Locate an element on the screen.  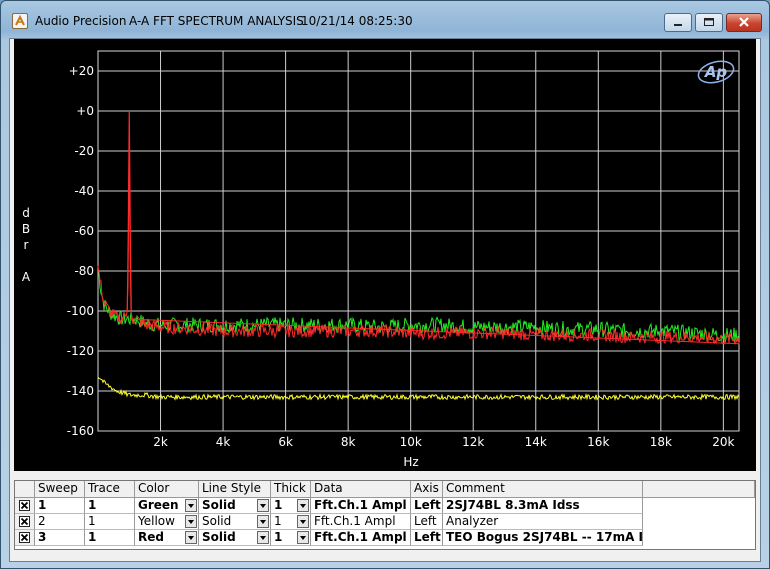
cell-comment: Analyzer is located at coordinates (543, 522).